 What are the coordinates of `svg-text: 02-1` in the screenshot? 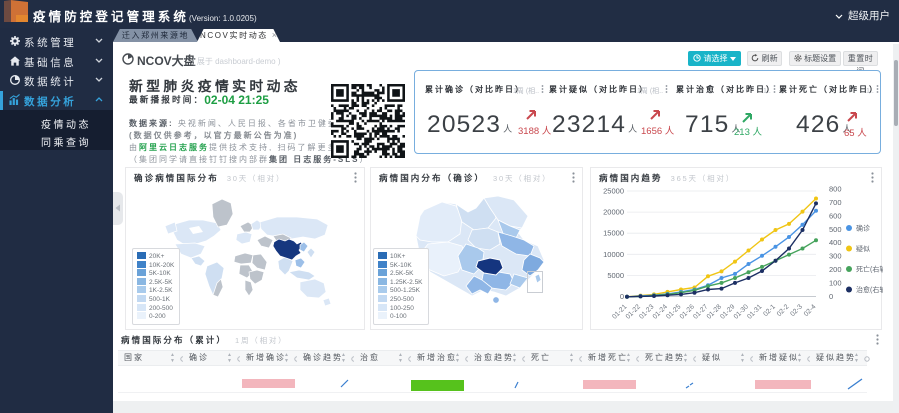 It's located at (769, 310).